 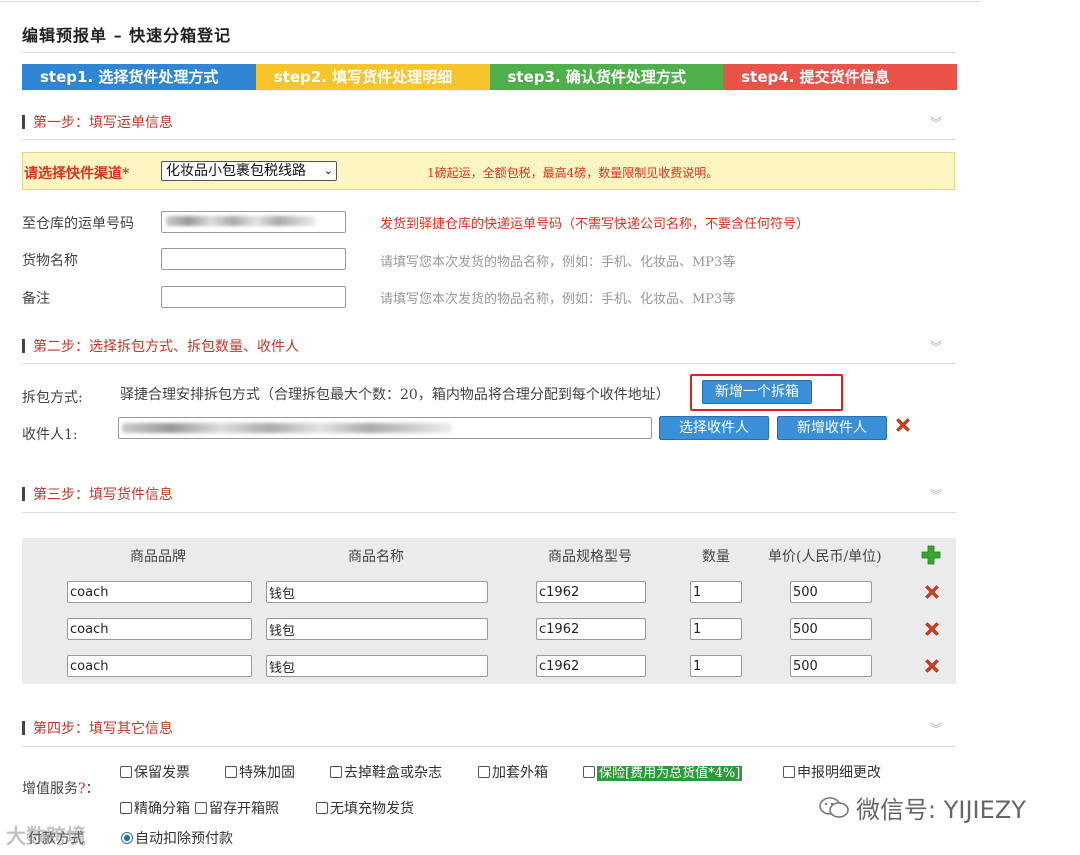 What do you see at coordinates (237, 808) in the screenshot?
I see `service-option: 留存开箱照` at bounding box center [237, 808].